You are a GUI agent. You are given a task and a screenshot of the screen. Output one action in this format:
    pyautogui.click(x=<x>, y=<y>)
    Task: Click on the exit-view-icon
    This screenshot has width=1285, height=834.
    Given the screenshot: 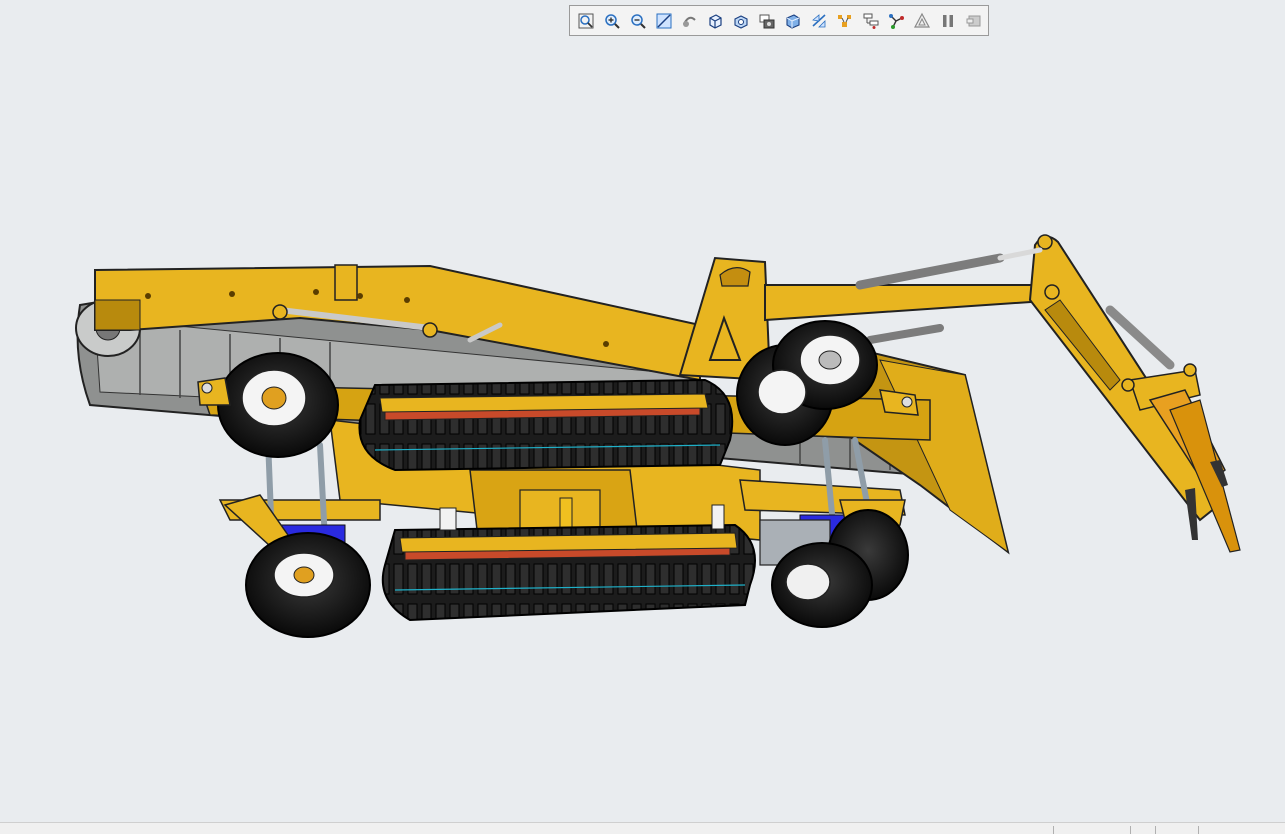 What is the action you would take?
    pyautogui.click(x=974, y=21)
    